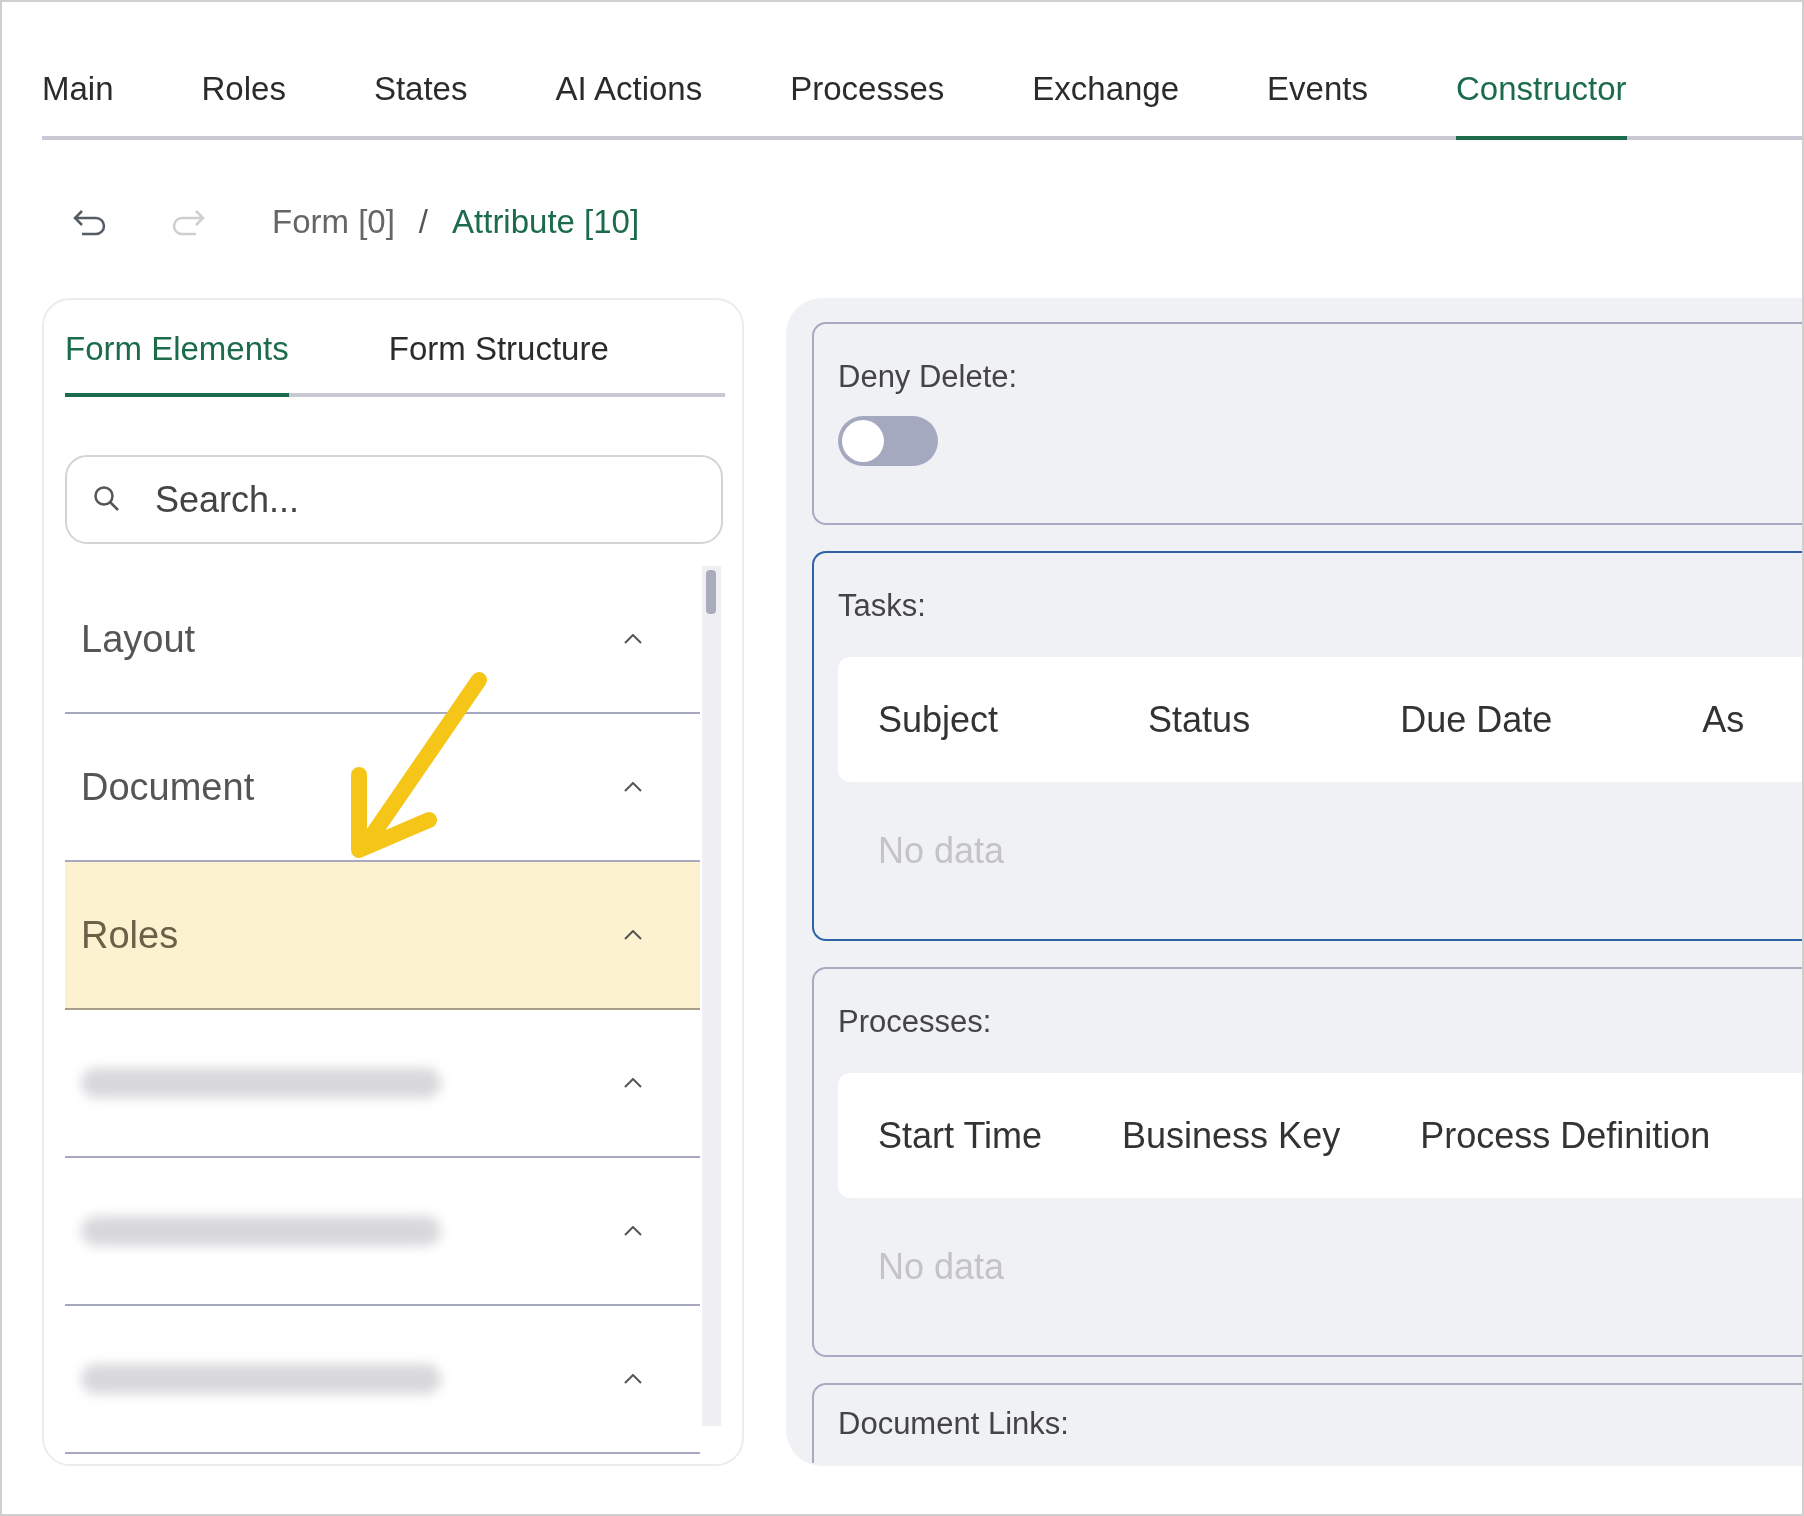 The height and width of the screenshot is (1516, 1804). Describe the element at coordinates (1317, 102) in the screenshot. I see `nav-tab: Events` at that location.